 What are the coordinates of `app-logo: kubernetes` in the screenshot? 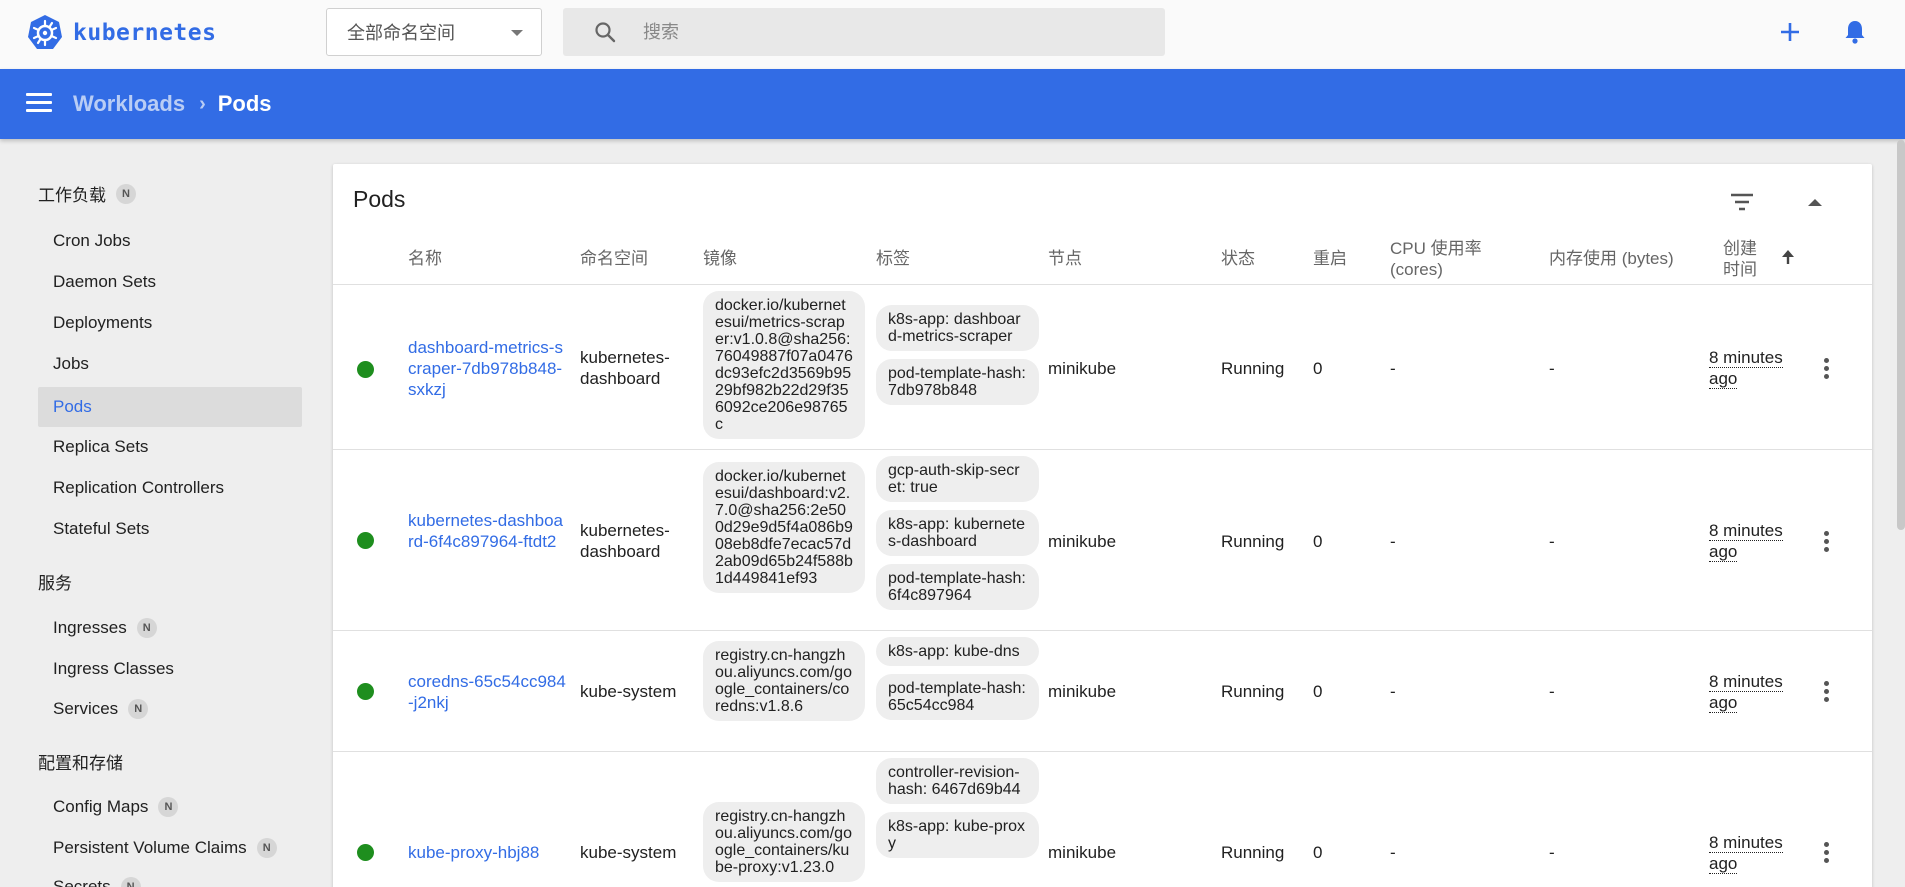 It's located at (121, 33).